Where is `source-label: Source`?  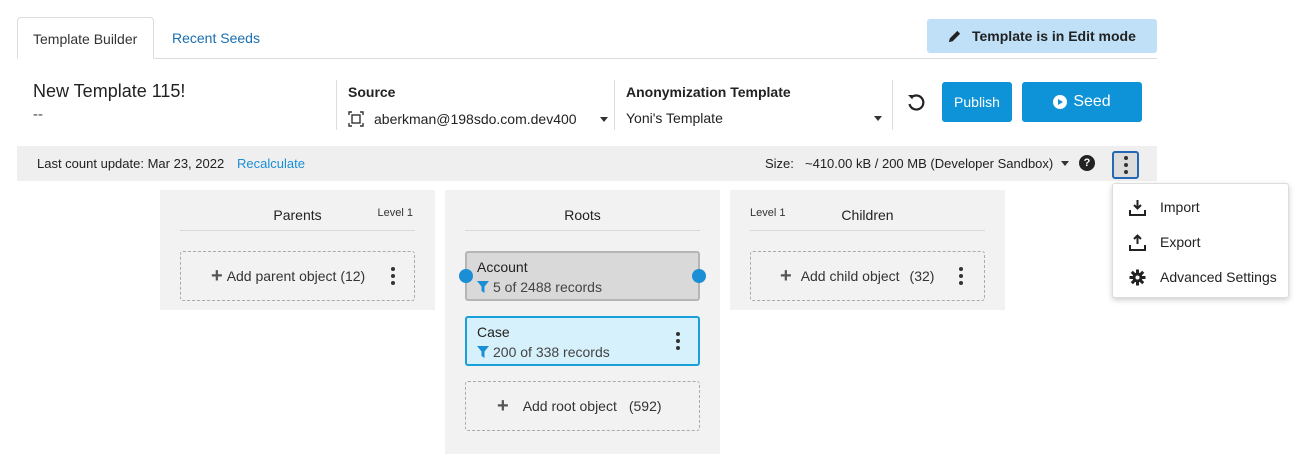 source-label: Source is located at coordinates (372, 92).